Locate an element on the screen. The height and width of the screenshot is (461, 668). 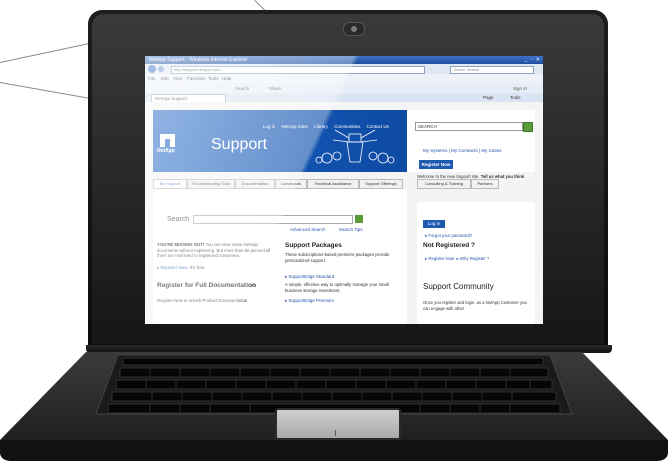
toolbar-share: Share is located at coordinates (275, 88).